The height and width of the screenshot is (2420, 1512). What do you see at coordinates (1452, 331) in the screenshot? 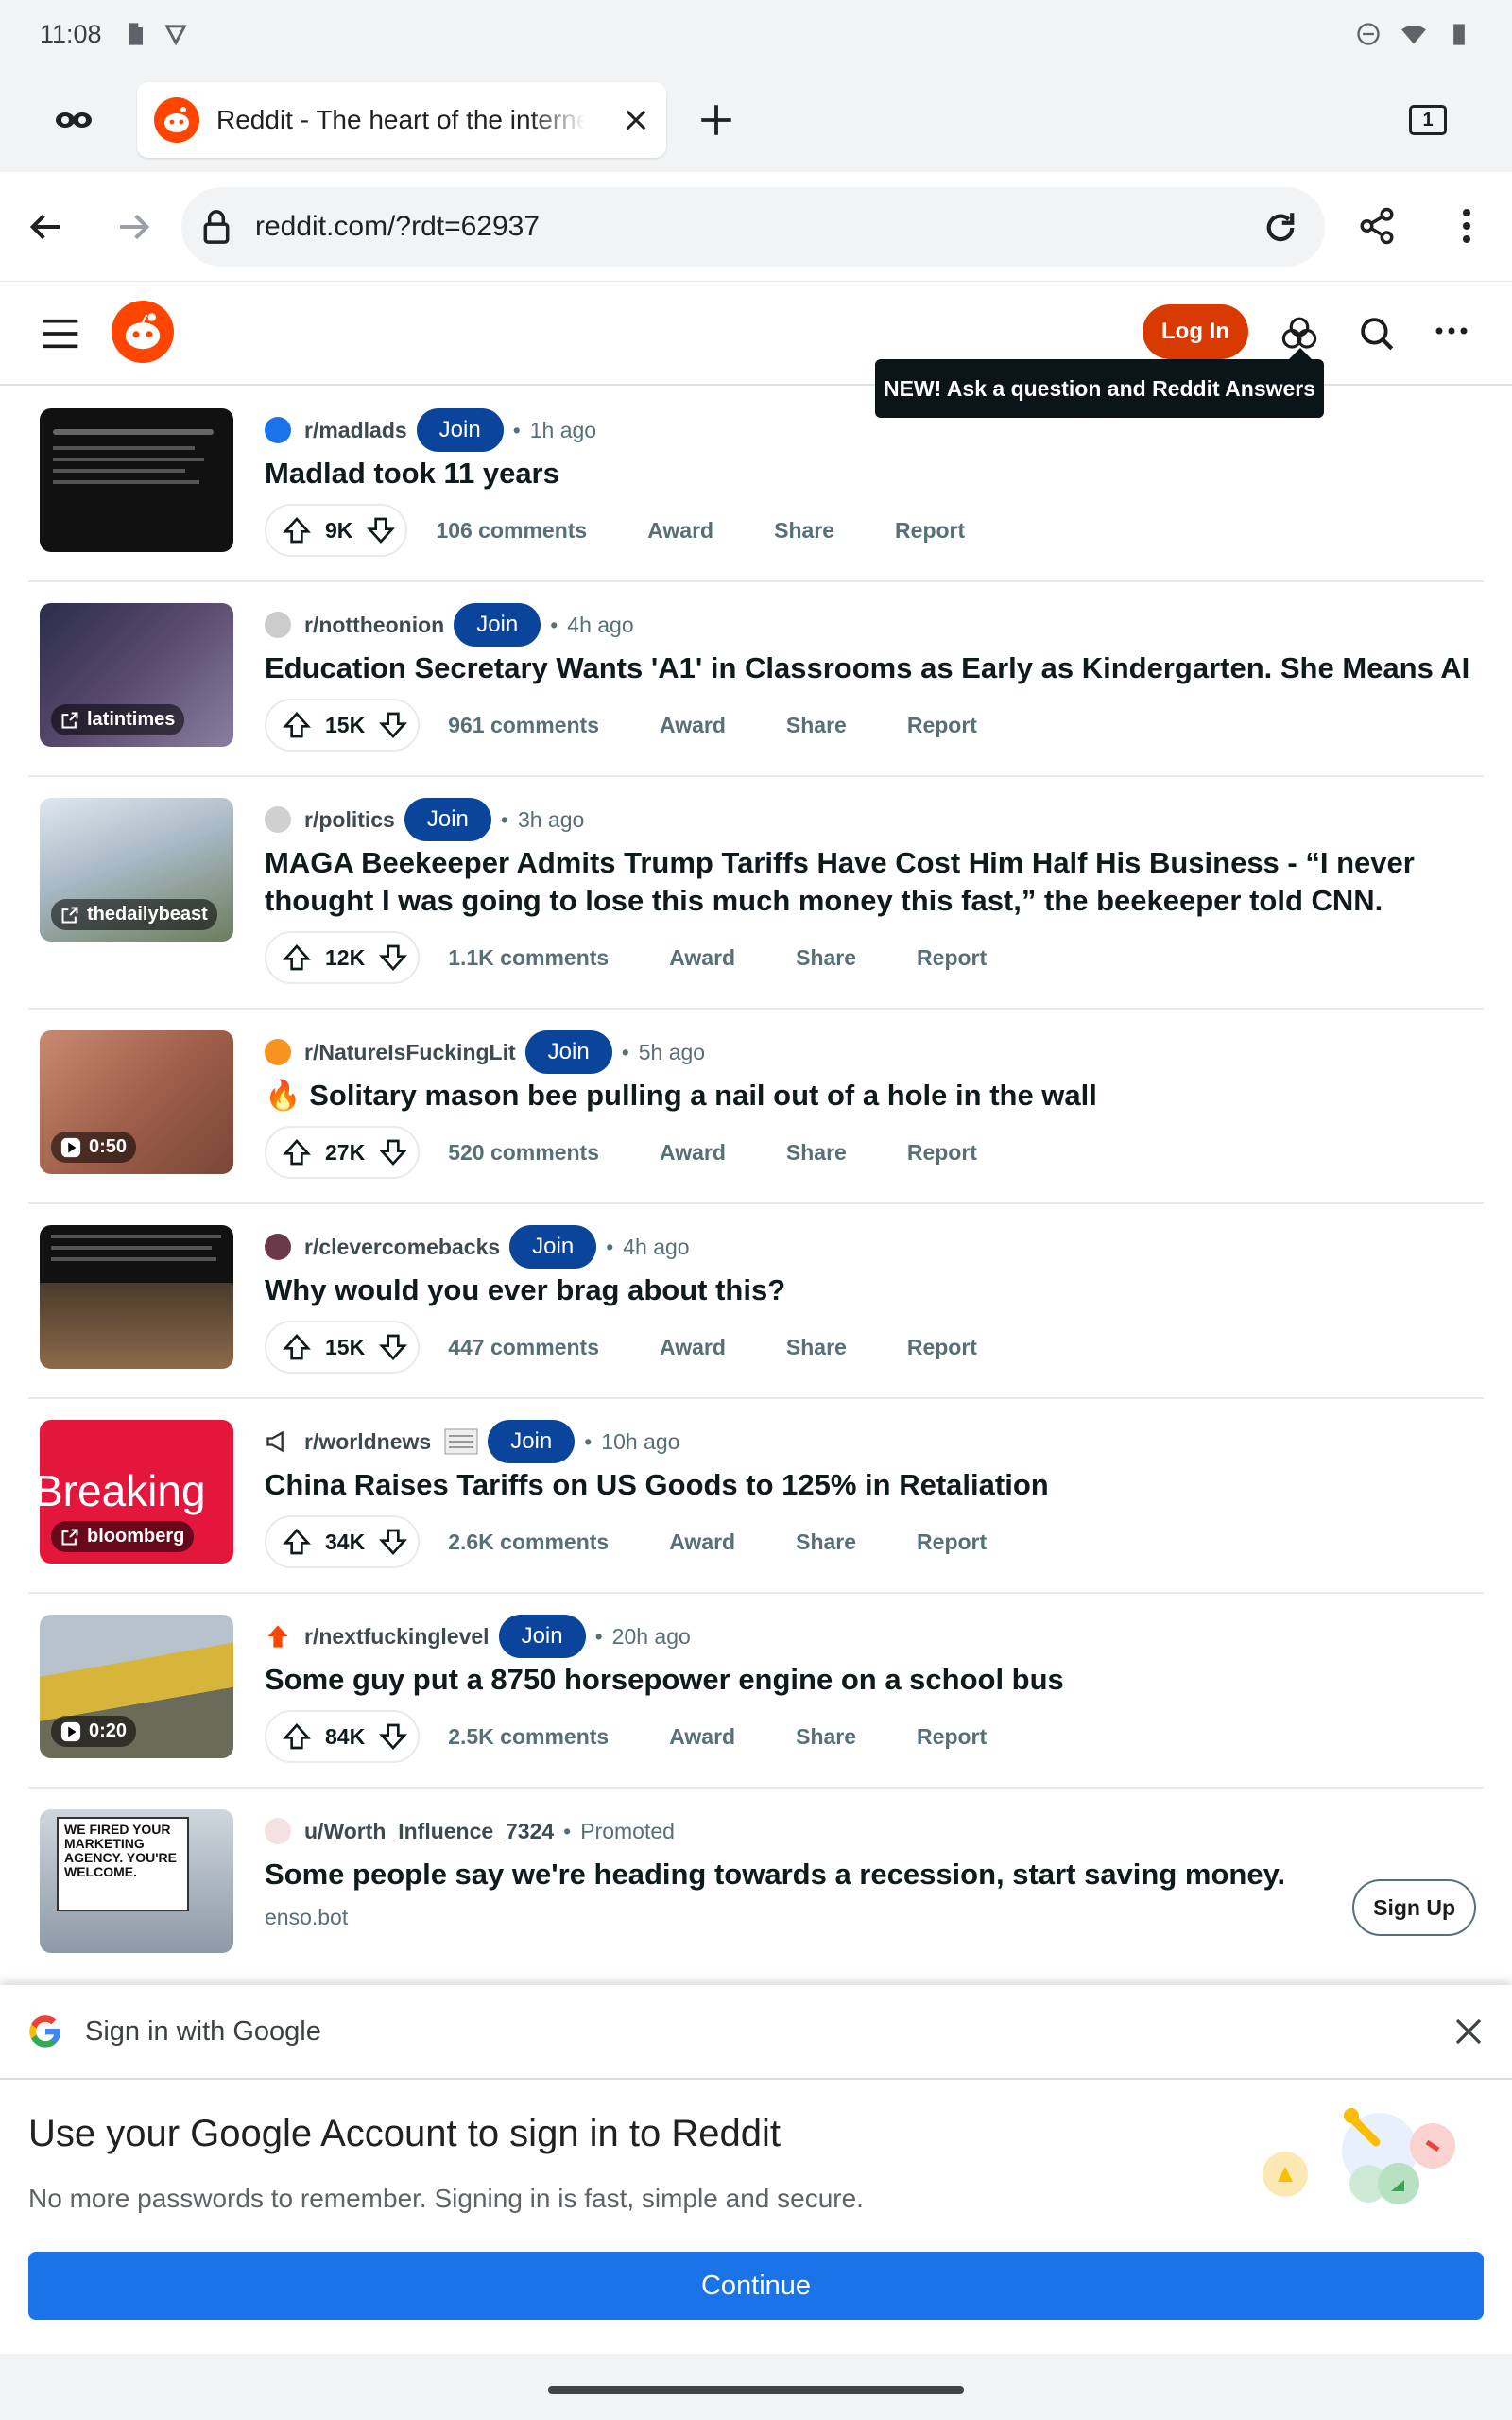
I see `more-options-icon` at bounding box center [1452, 331].